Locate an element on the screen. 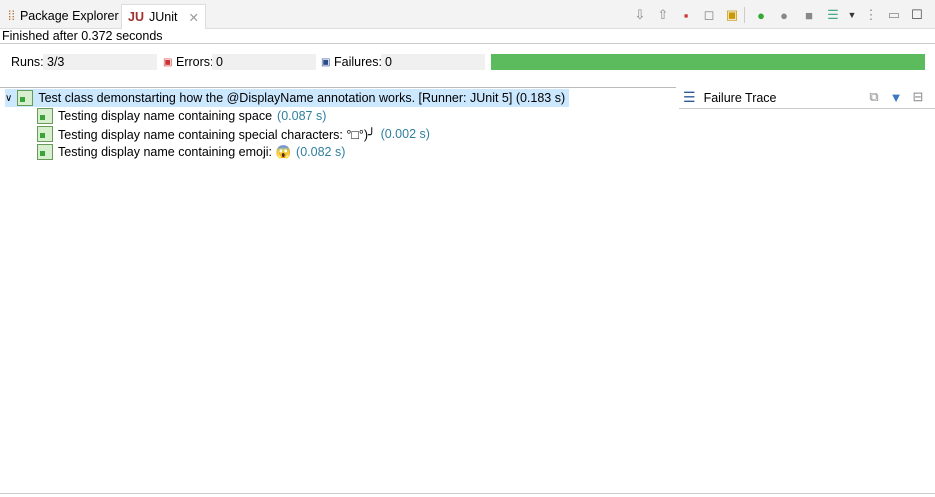 The image size is (935, 497). test-time: (0.082 s) is located at coordinates (321, 152).